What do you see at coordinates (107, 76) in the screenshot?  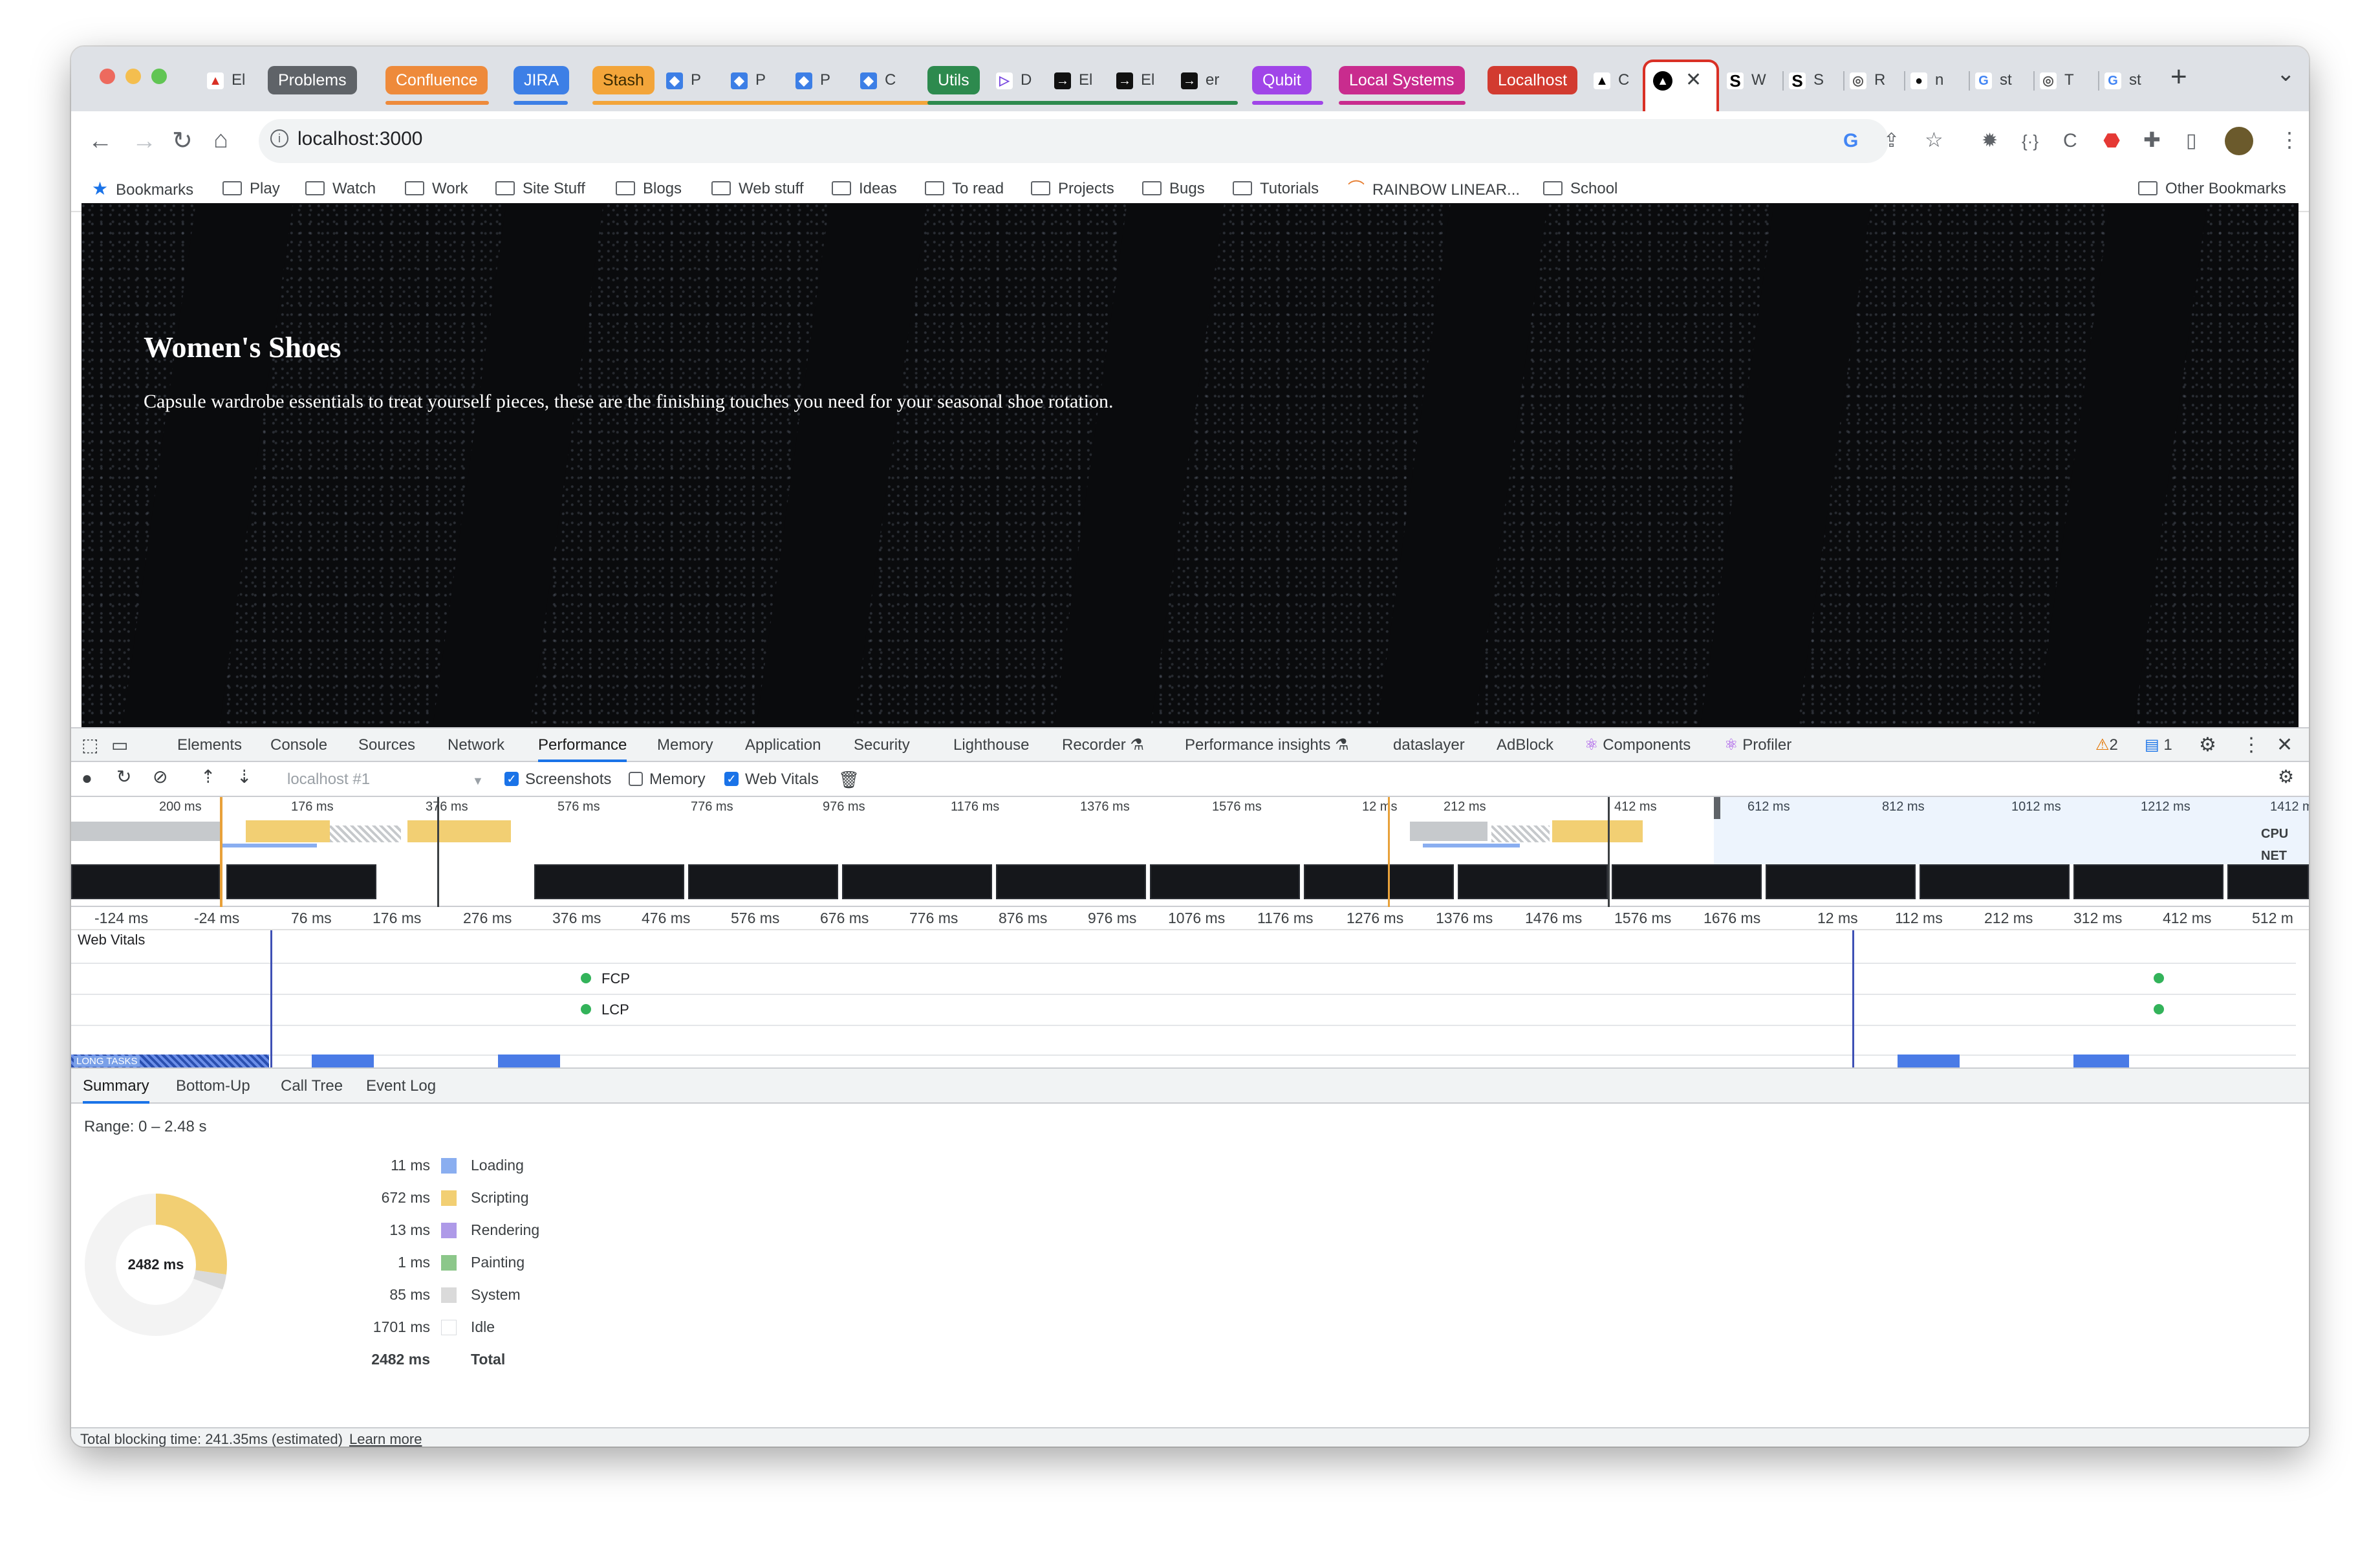 I see `close-window-button` at bounding box center [107, 76].